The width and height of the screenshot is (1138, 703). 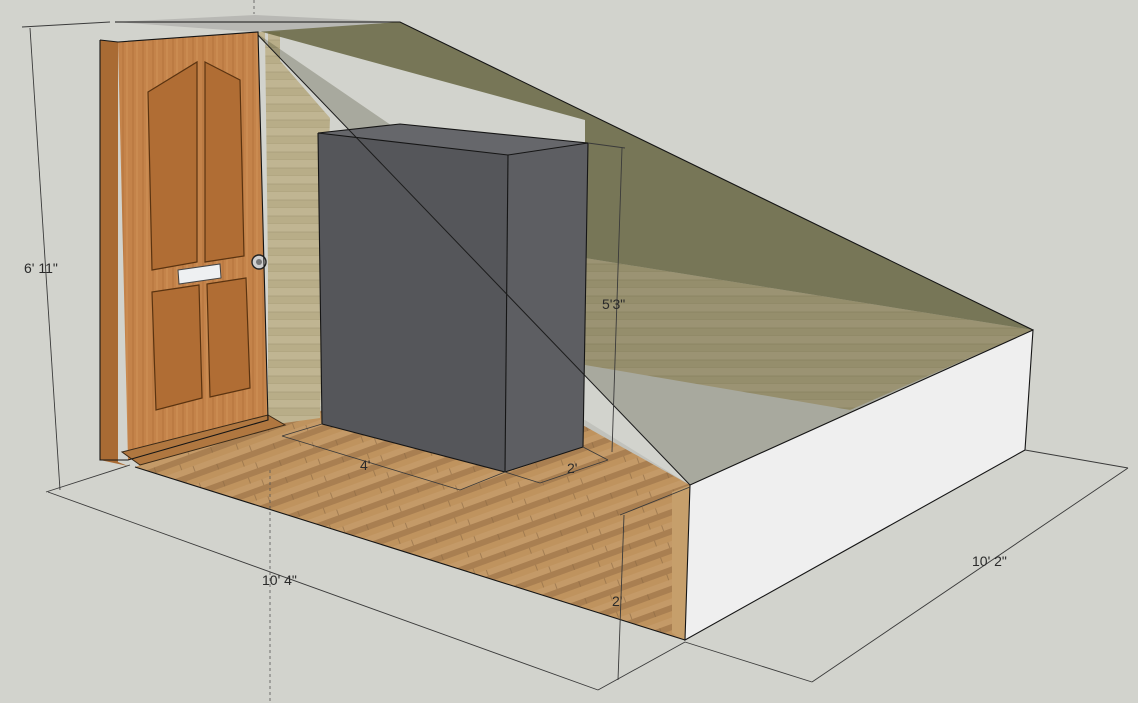 I want to click on door-knob-center, so click(x=259, y=262).